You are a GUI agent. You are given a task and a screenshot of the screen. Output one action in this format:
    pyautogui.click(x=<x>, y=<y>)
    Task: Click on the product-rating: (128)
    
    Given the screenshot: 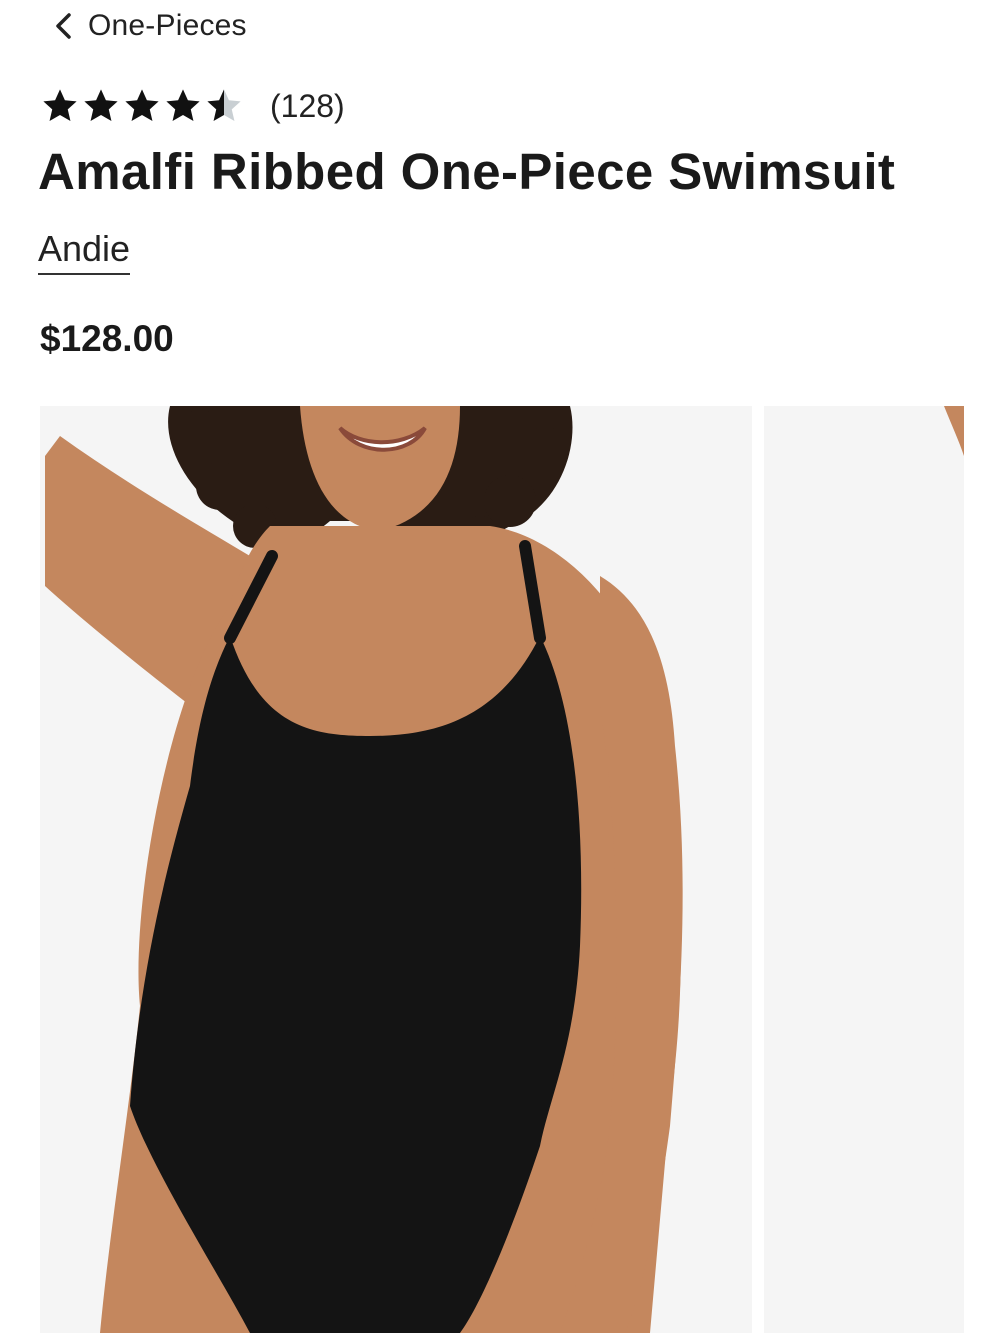 What is the action you would take?
    pyautogui.click(x=192, y=106)
    